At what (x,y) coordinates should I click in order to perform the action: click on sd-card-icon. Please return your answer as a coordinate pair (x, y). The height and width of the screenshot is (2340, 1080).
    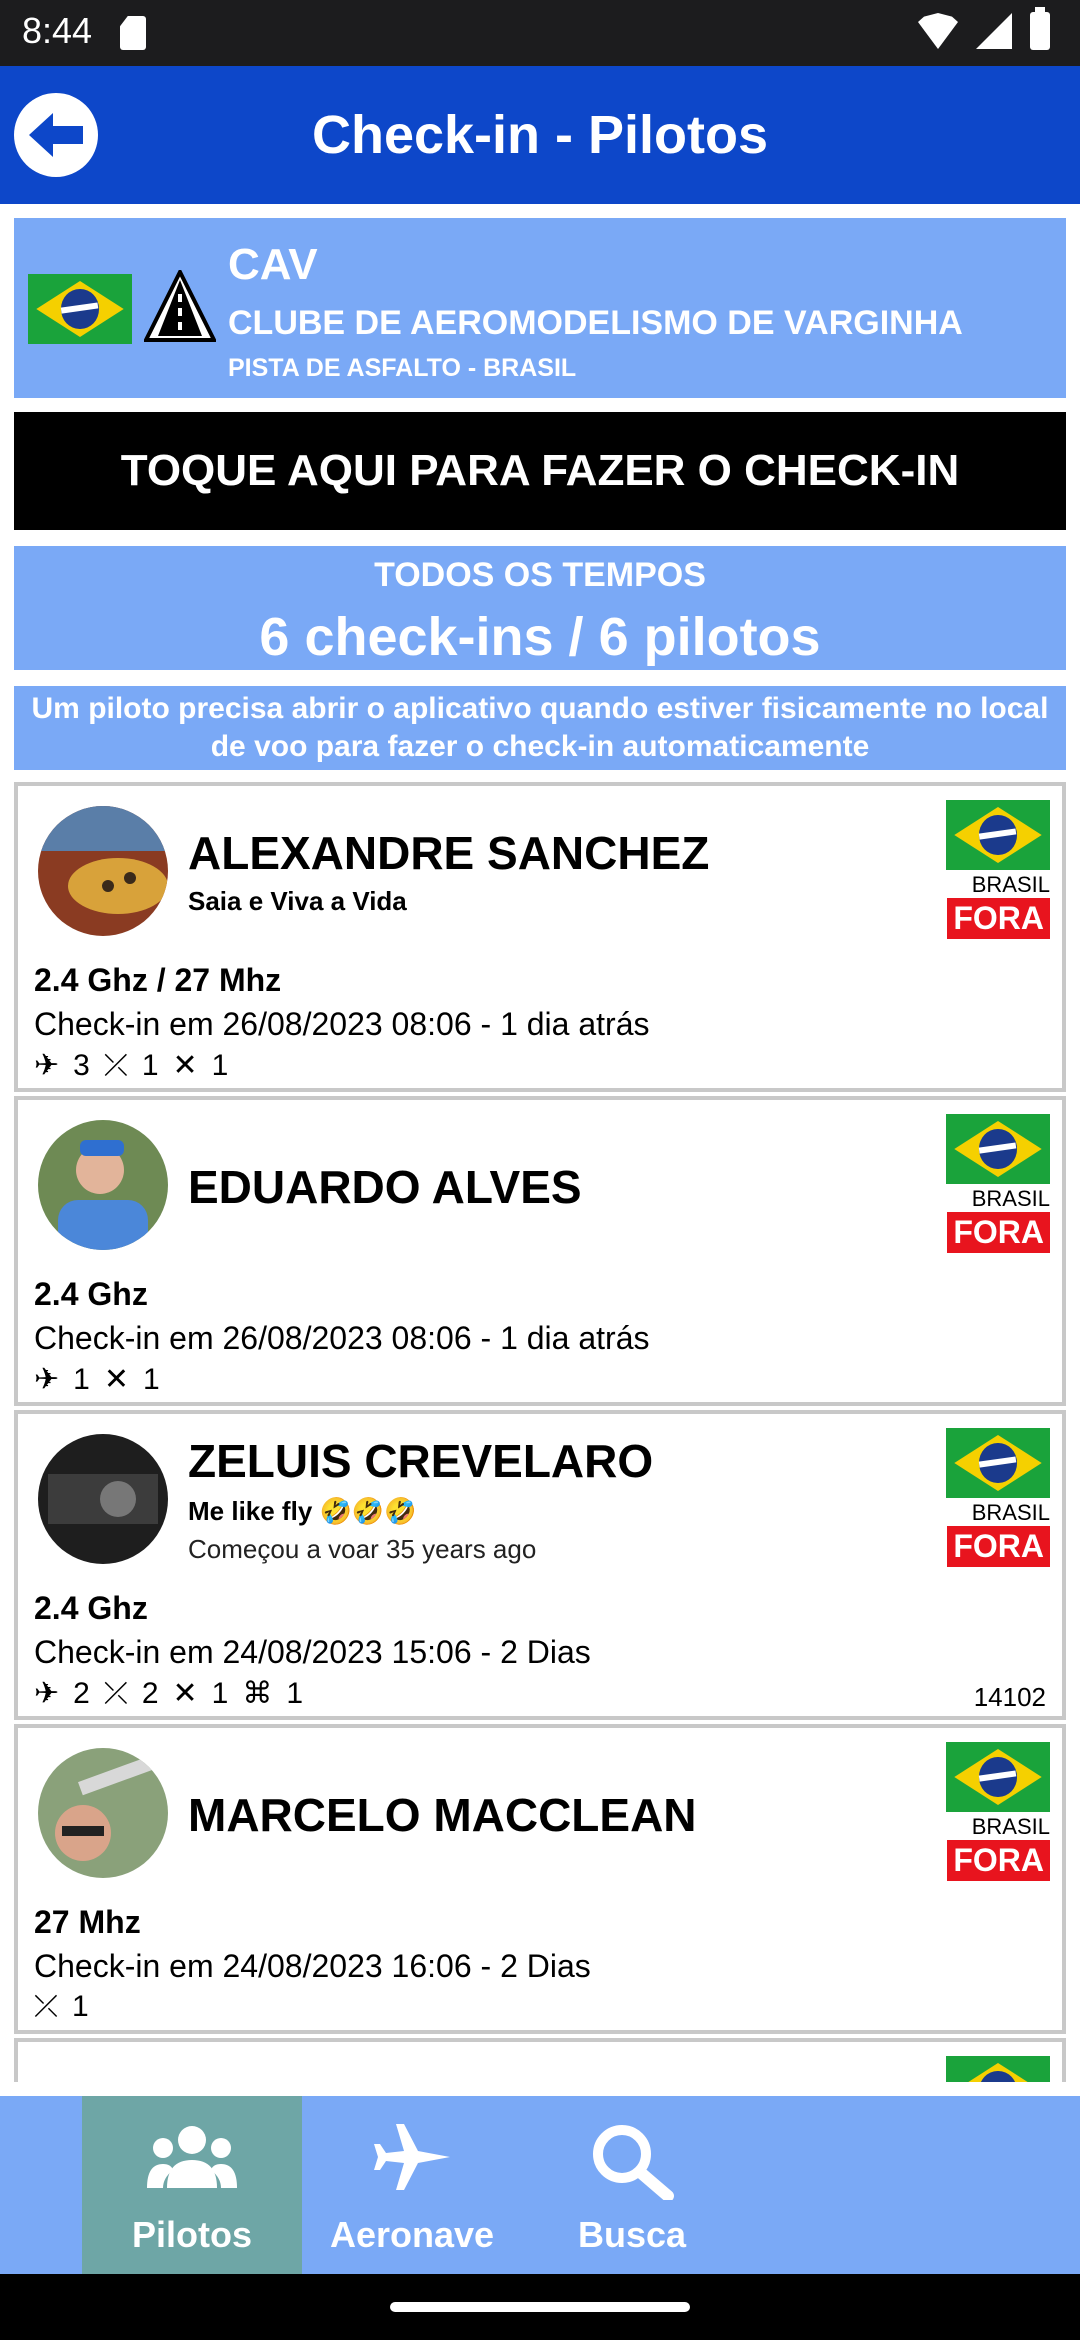
    Looking at the image, I should click on (133, 33).